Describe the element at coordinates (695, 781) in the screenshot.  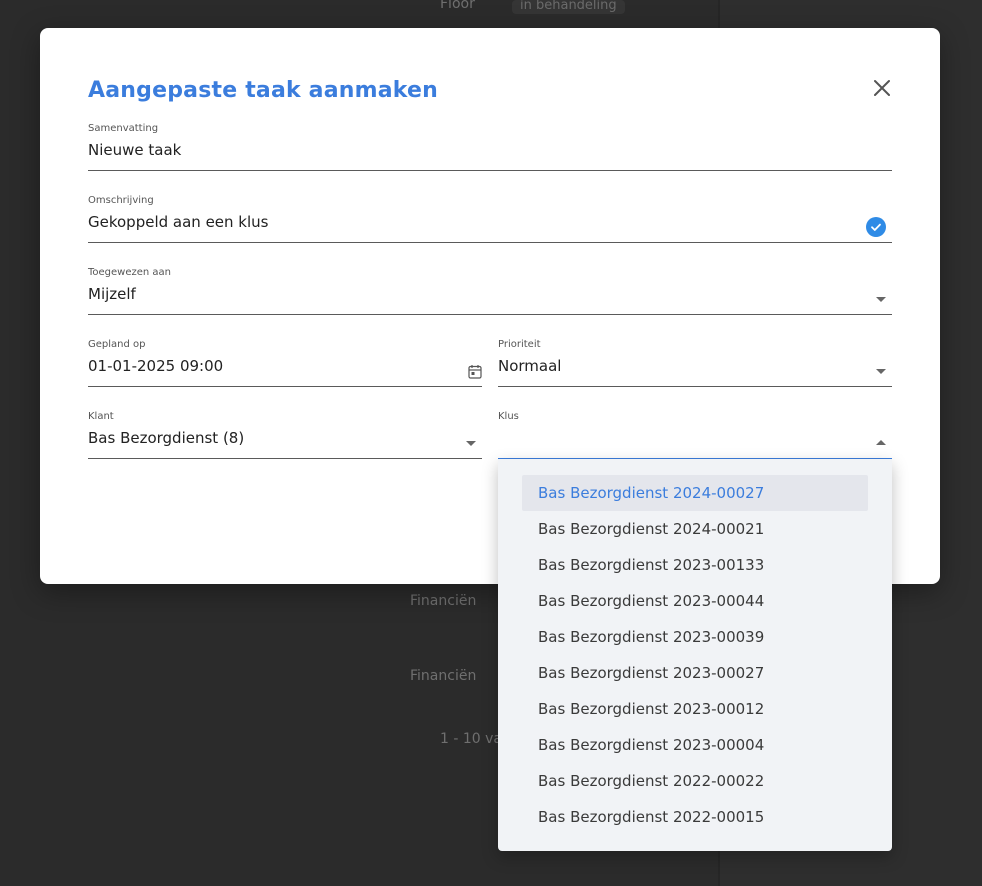
I see `dropdown-option: Bas Bezorgdienst 2022-00022` at that location.